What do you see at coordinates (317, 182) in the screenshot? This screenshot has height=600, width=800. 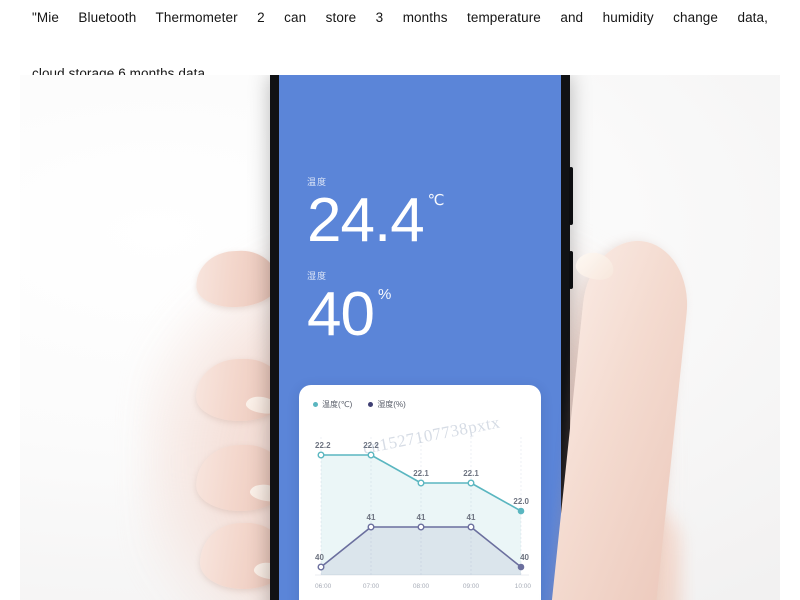 I see `temperature-label: 温度` at bounding box center [317, 182].